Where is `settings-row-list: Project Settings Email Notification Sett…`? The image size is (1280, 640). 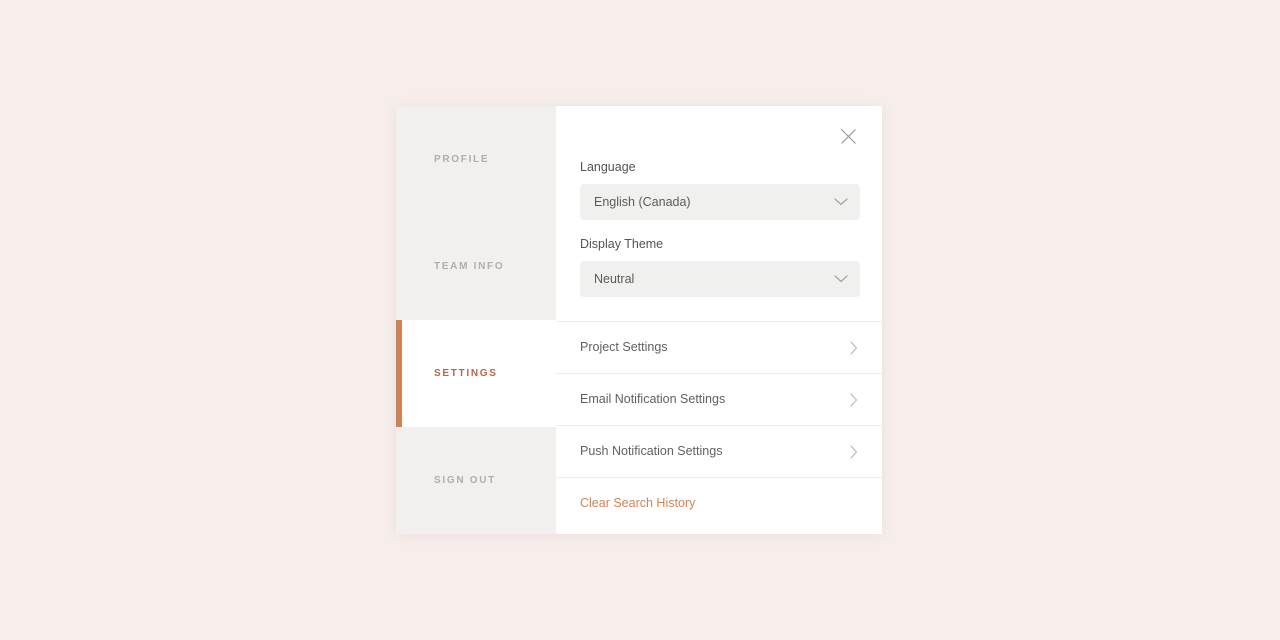 settings-row-list: Project Settings Email Notification Sett… is located at coordinates (719, 427).